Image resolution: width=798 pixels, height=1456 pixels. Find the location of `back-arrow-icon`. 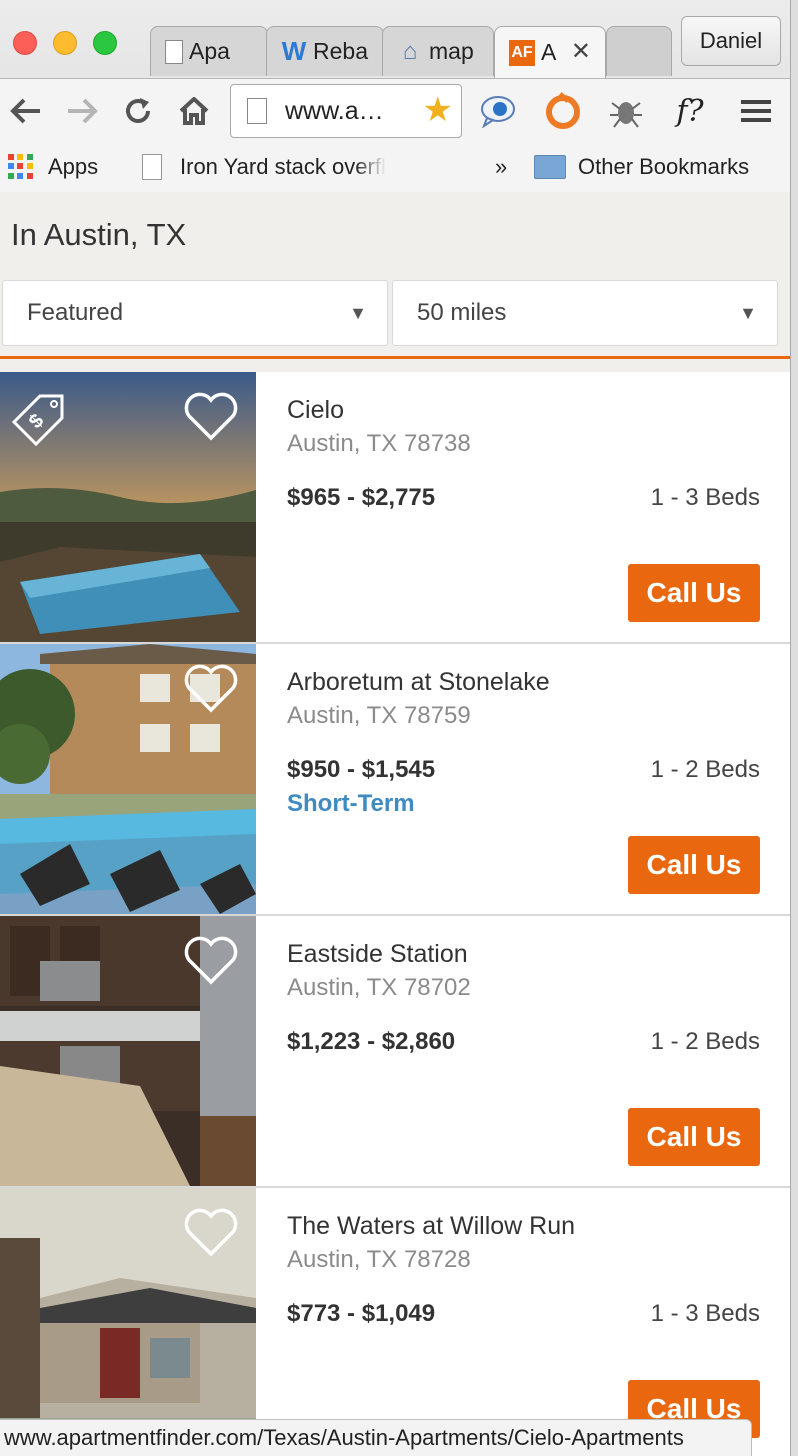

back-arrow-icon is located at coordinates (26, 111).